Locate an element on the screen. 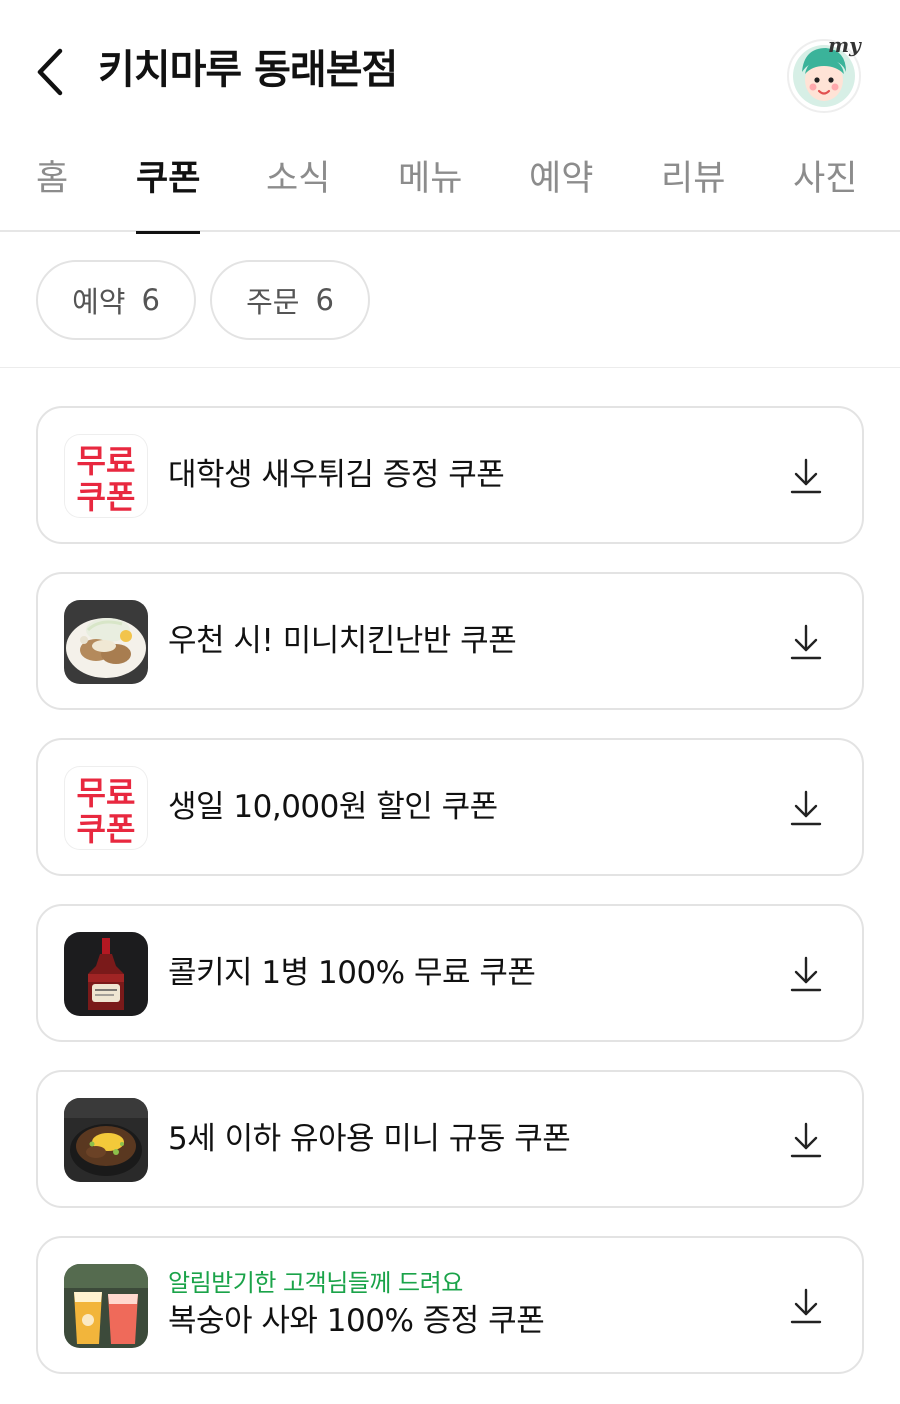  chevron-left-icon is located at coordinates (50, 72).